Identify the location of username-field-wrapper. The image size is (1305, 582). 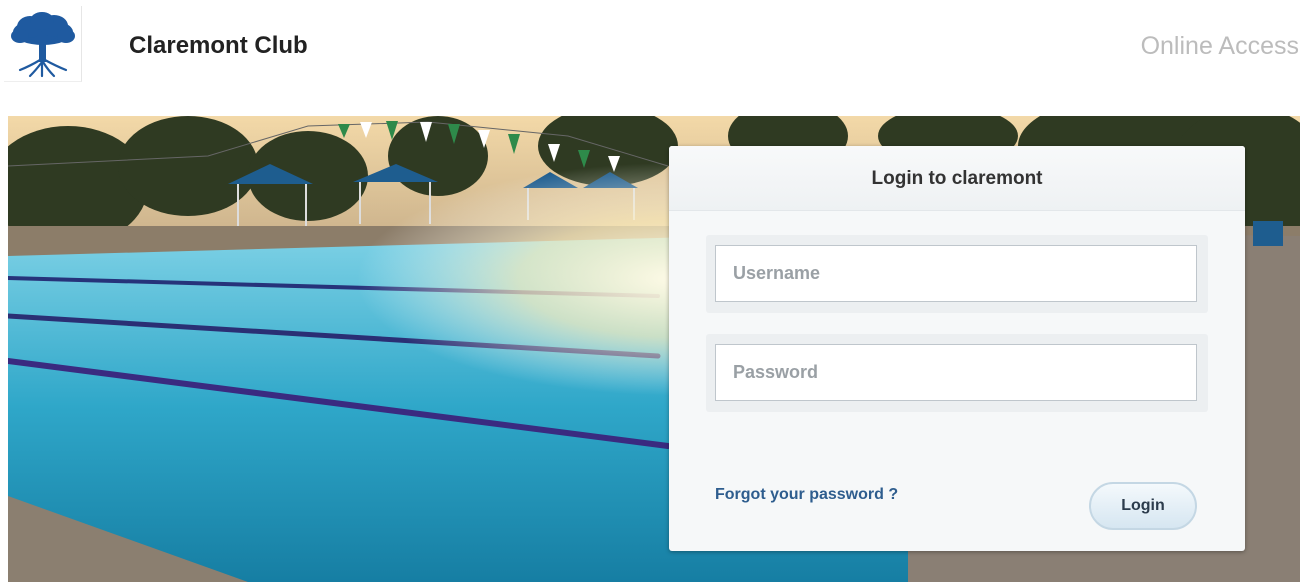
(957, 274).